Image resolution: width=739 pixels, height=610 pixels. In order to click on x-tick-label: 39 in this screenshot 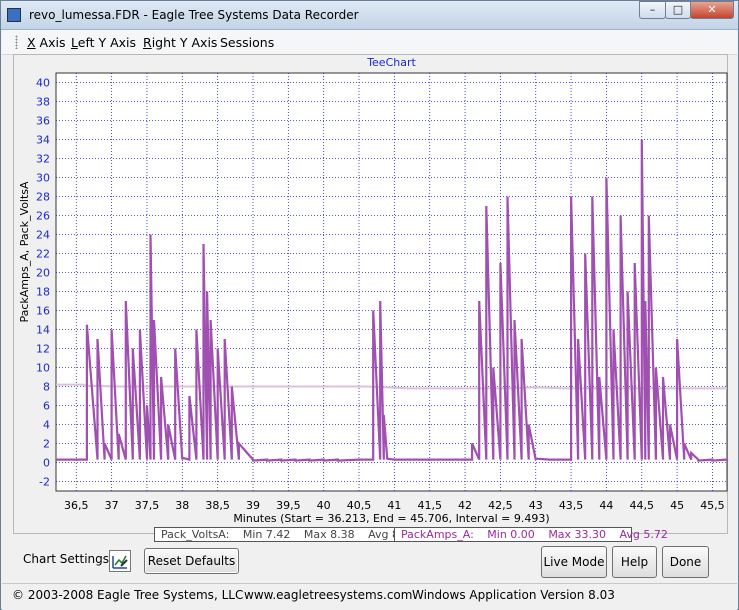, I will do `click(253, 505)`.